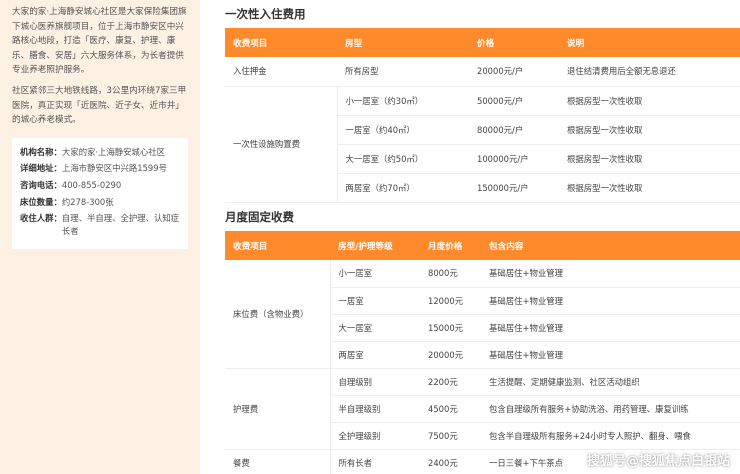 The width and height of the screenshot is (740, 474). I want to click on section-title-one-time: 一次性入住费用, so click(265, 14).